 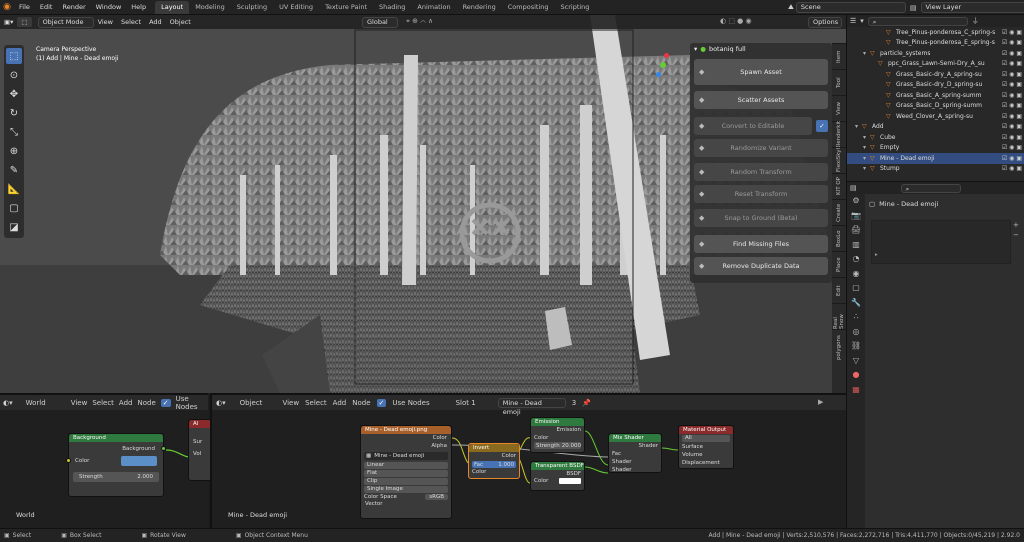 I want to click on rotate-tool-icon: ↻, so click(x=14, y=113).